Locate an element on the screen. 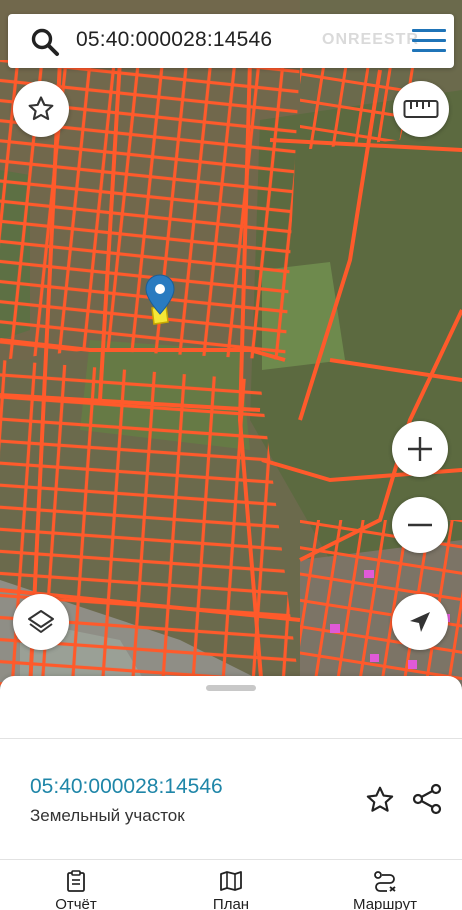 The image size is (462, 910). tab-route: Маршрут is located at coordinates (385, 890).